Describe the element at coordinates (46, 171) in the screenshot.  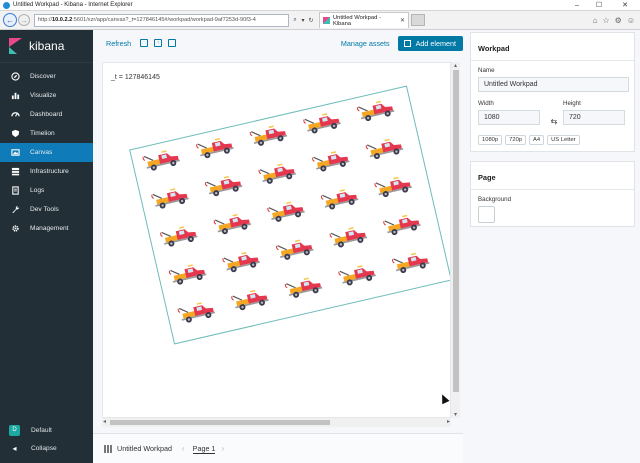
I see `sidebar-item-infrastructure: Infrastructure` at that location.